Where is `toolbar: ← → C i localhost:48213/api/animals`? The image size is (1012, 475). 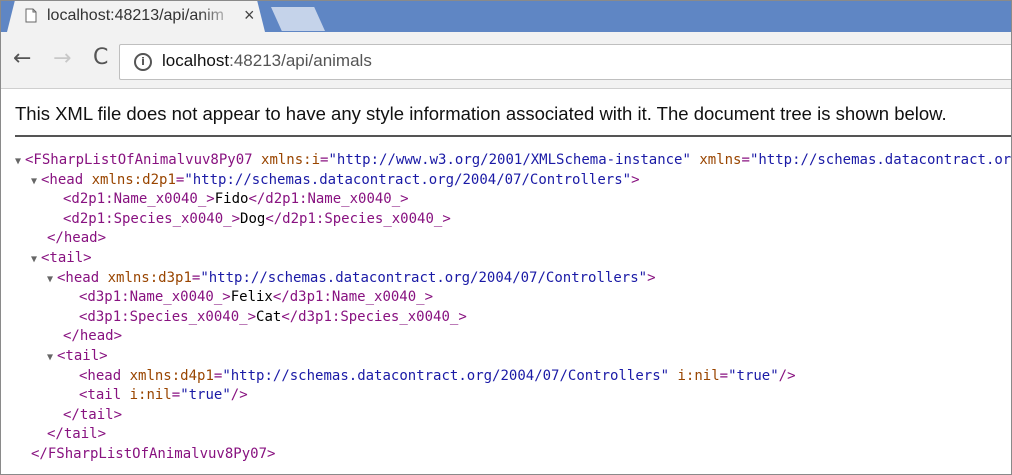
toolbar: ← → C i localhost:48213/api/animals is located at coordinates (506, 60).